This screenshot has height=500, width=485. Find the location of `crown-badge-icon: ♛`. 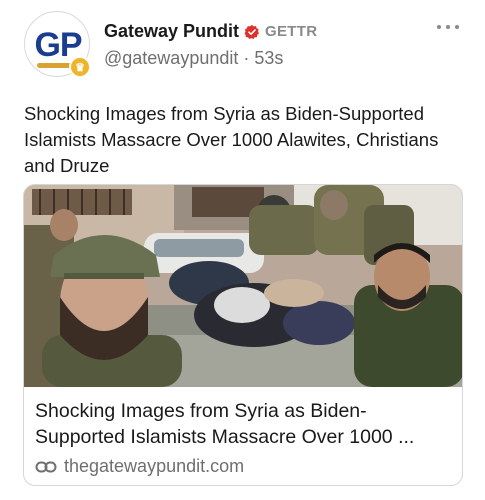

crown-badge-icon: ♛ is located at coordinates (80, 67).